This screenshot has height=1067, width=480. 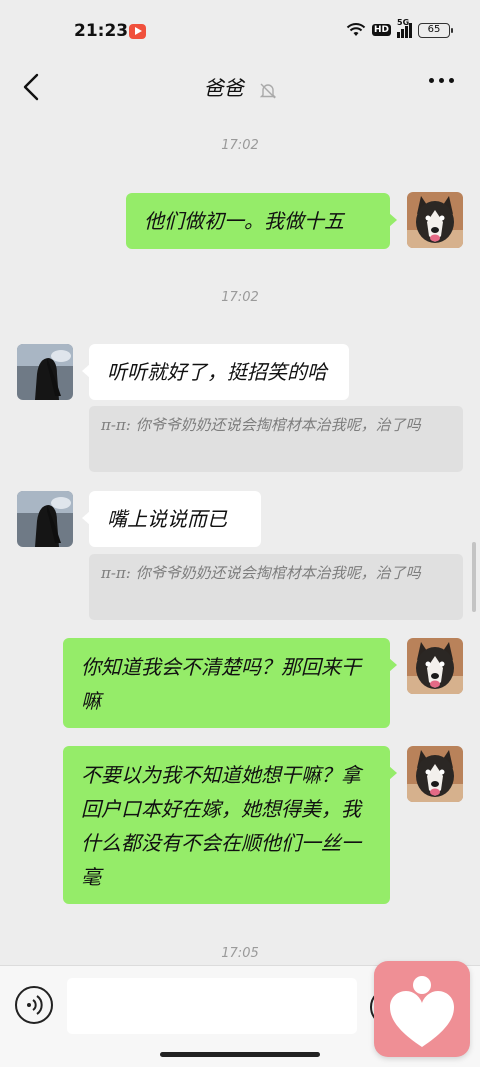 I want to click on status-time: 21:23, so click(x=101, y=31).